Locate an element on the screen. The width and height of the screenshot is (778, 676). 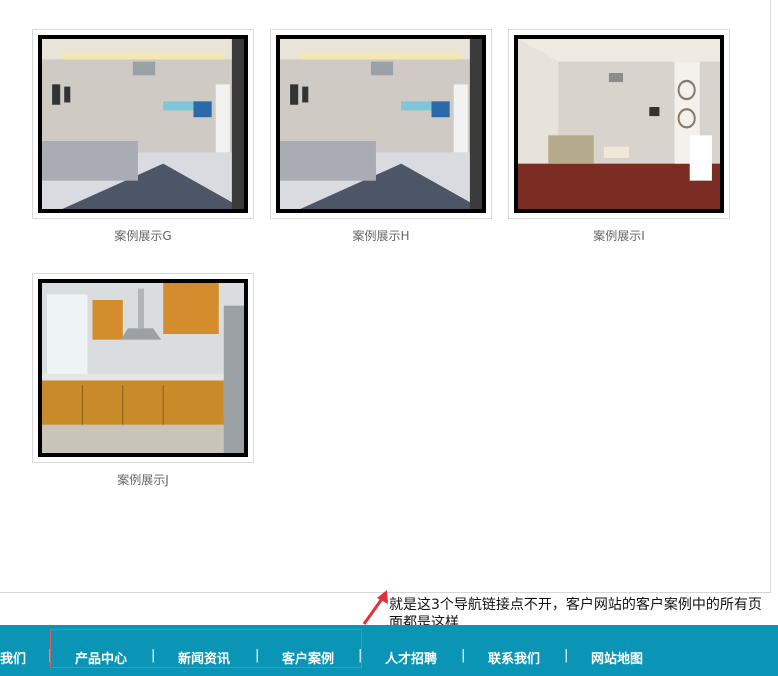
case-caption: 案例展示J is located at coordinates (143, 479).